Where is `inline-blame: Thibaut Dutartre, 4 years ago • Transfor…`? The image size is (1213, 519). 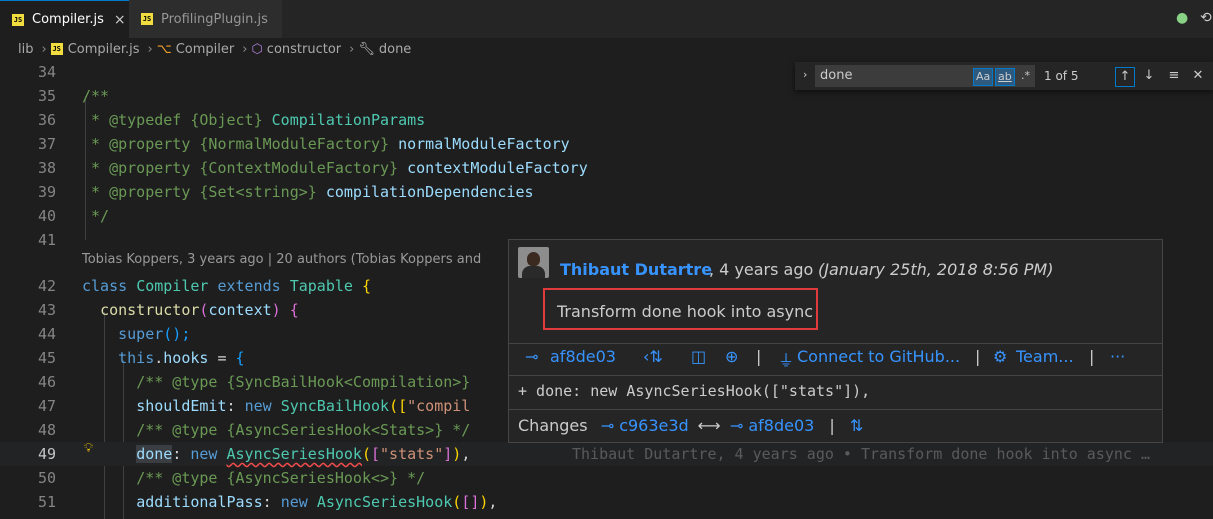
inline-blame: Thibaut Dutartre, 4 years ago • Transfor… is located at coordinates (861, 454).